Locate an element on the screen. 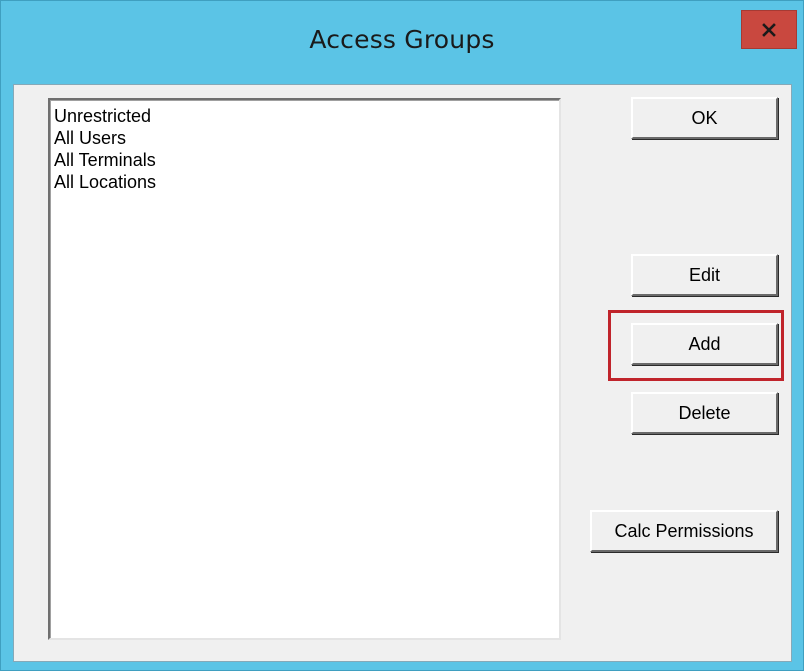  title-bar: Access Groups is located at coordinates (402, 42).